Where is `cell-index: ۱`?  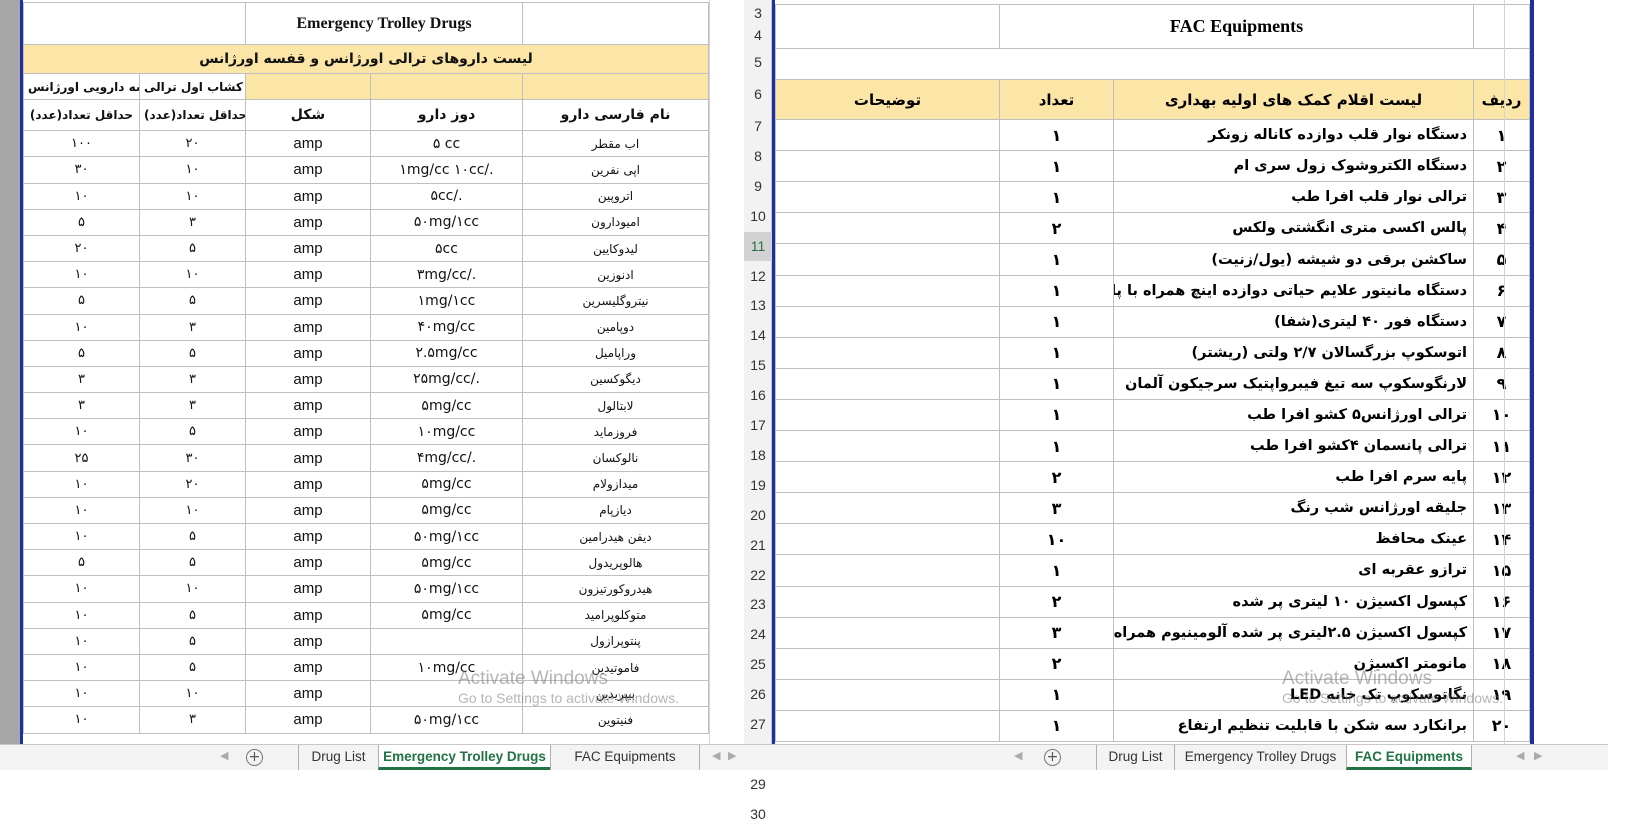 cell-index: ۱ is located at coordinates (1502, 135).